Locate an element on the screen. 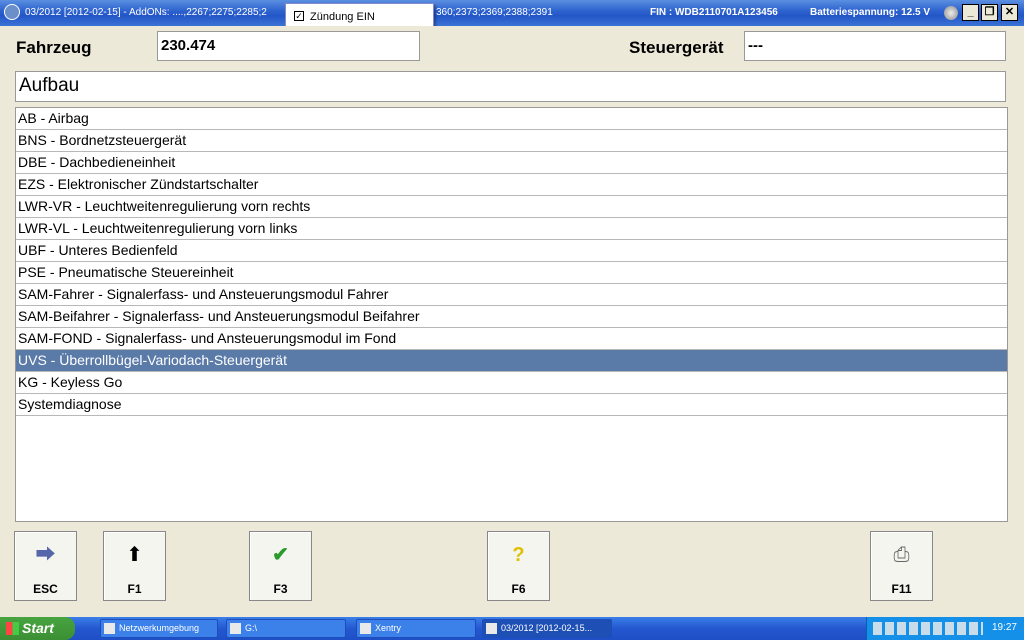 The width and height of the screenshot is (1024, 640). taskbar-item-drive: G:\ is located at coordinates (286, 628).